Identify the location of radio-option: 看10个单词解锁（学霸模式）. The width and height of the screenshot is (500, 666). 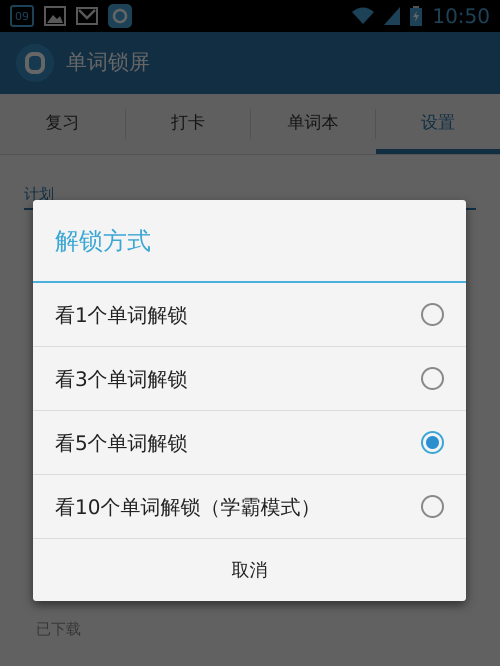
(249, 507).